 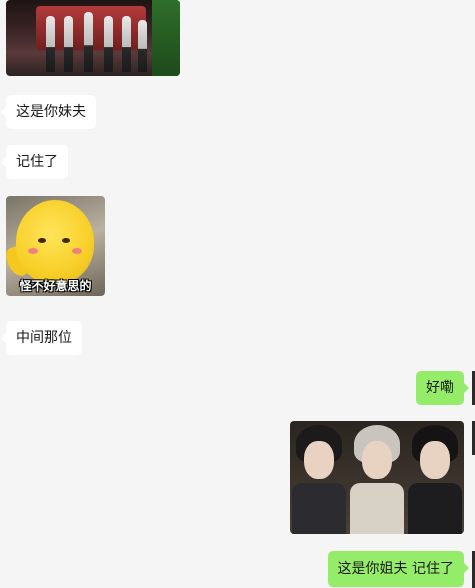 I want to click on message-image-stage, so click(x=93, y=38).